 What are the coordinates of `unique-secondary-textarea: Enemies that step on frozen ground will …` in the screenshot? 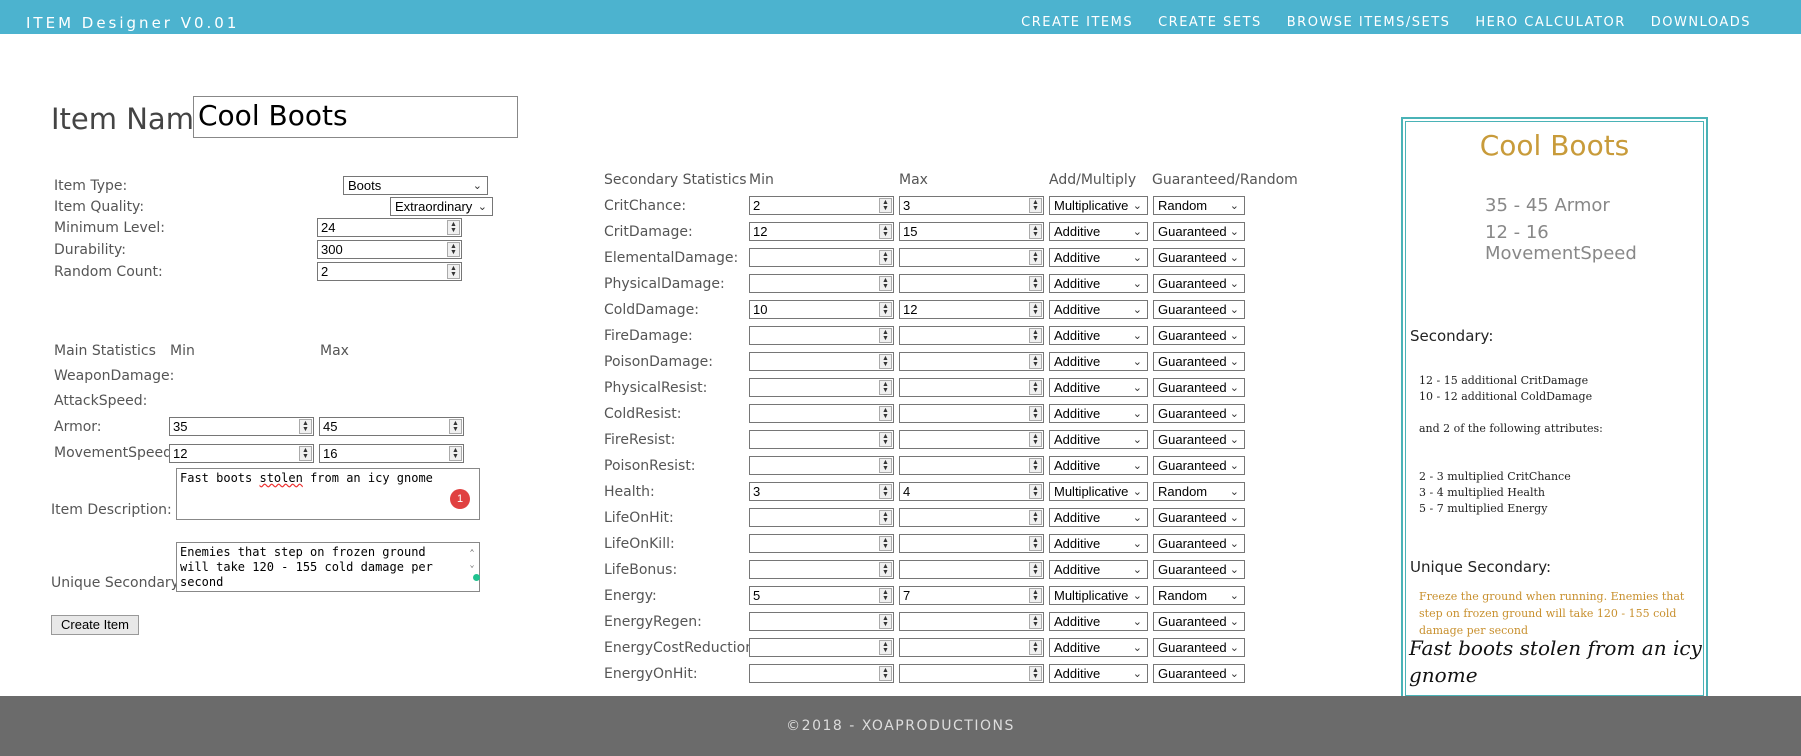 It's located at (328, 567).